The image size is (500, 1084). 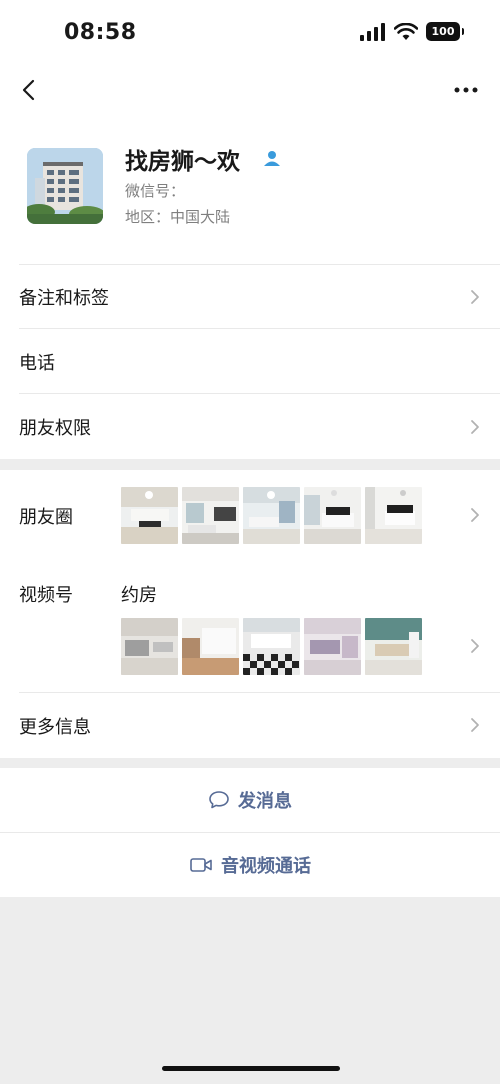 I want to click on send-message-label: 发消息, so click(x=265, y=801).